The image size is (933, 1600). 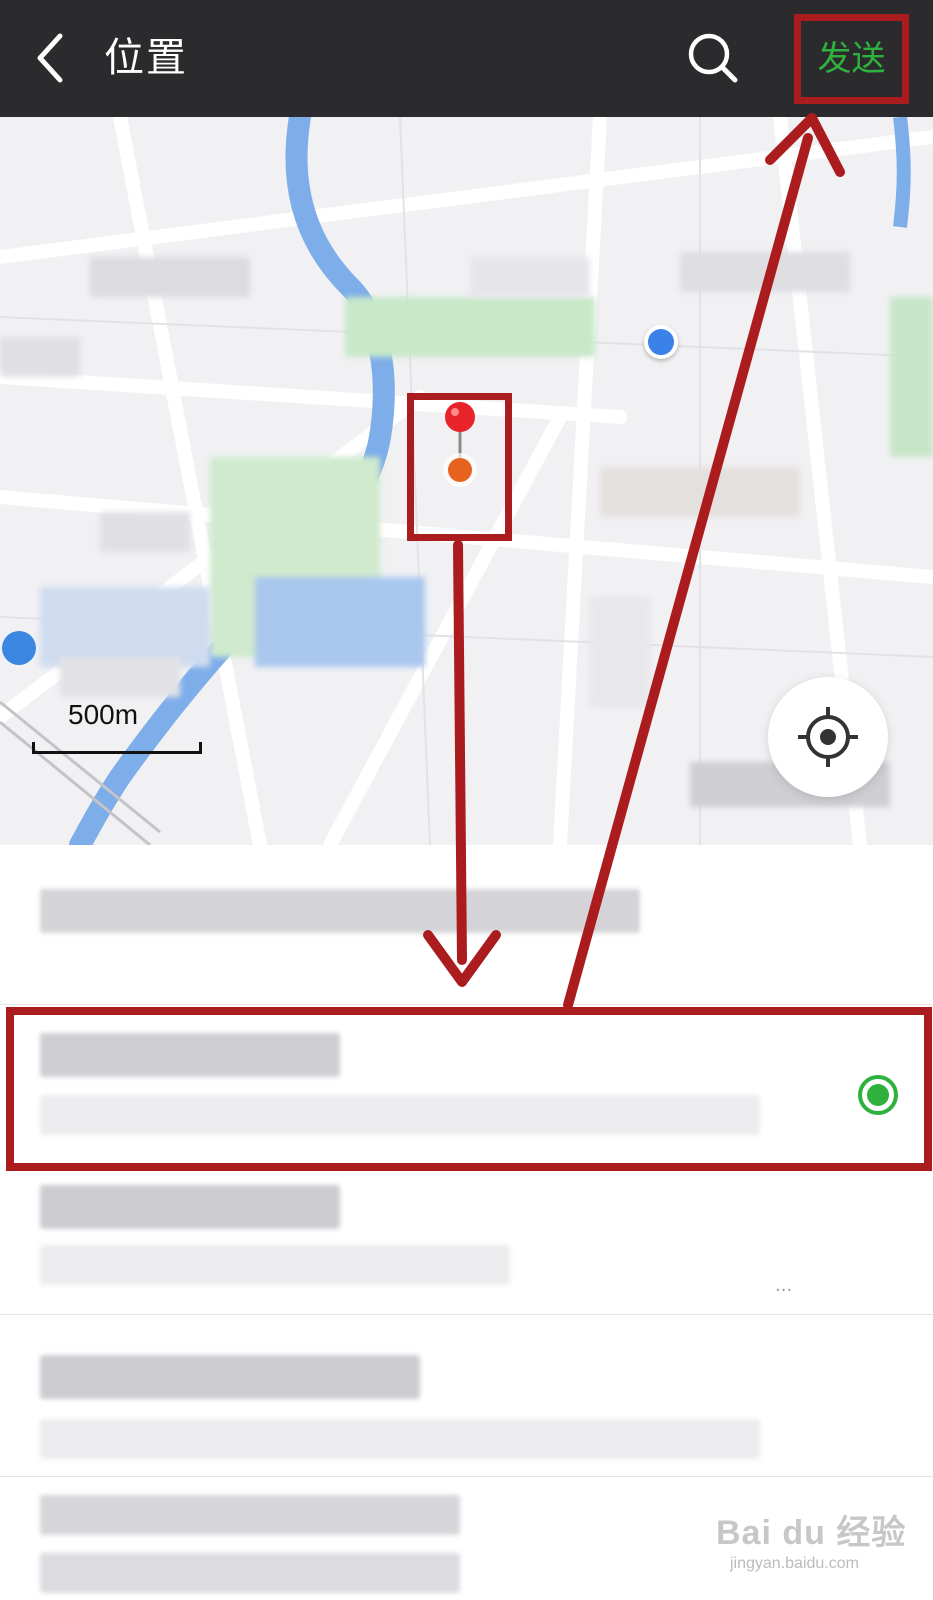 I want to click on search-button, so click(x=713, y=58).